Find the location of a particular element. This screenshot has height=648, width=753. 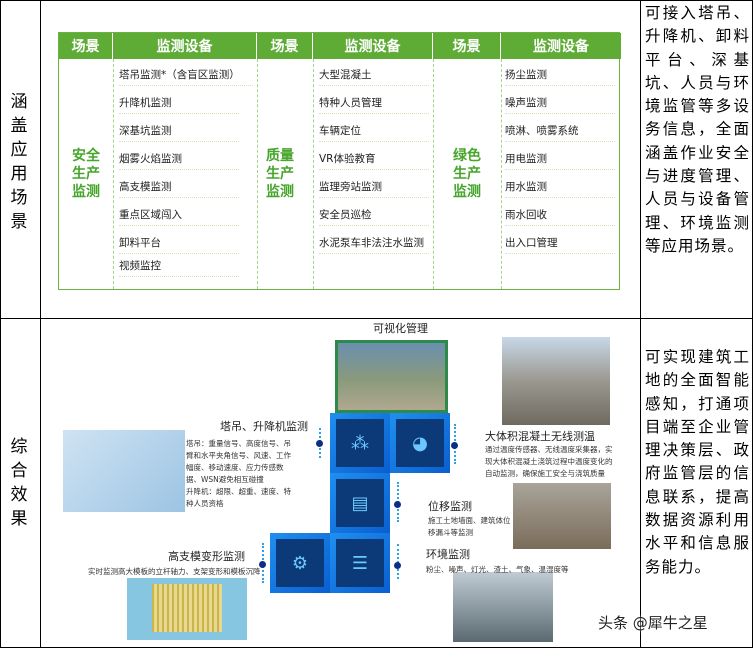

list-item: 卸料平台 is located at coordinates (179, 243).